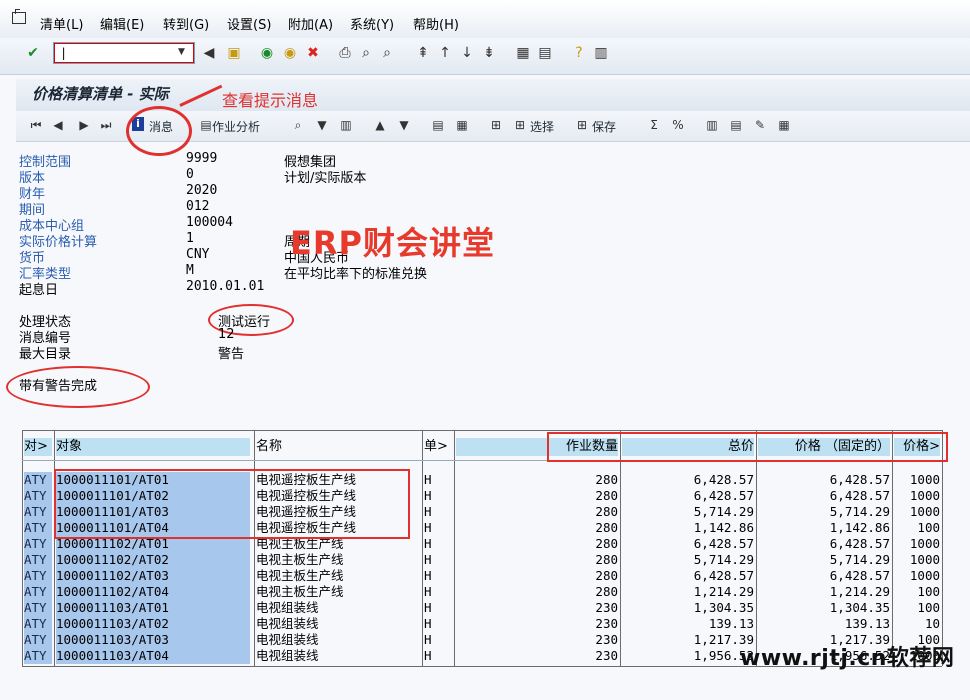 Image resolution: width=970 pixels, height=700 pixels. Describe the element at coordinates (159, 131) in the screenshot. I see `annotation-message-circle` at that location.